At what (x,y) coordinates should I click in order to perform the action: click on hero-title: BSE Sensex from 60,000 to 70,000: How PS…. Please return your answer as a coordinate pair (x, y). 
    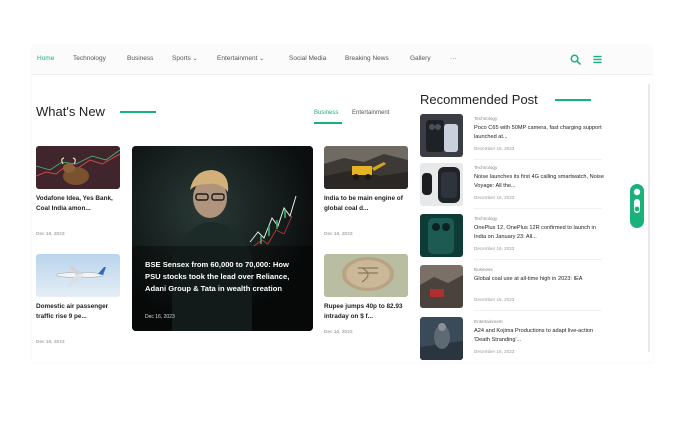
    Looking at the image, I should click on (225, 277).